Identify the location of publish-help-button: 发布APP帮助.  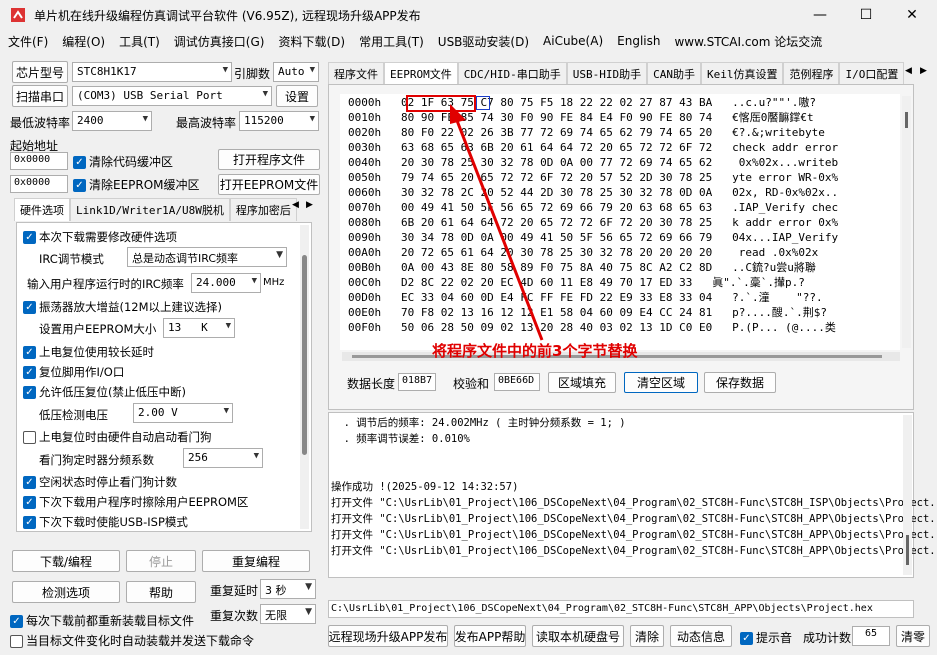
(490, 636).